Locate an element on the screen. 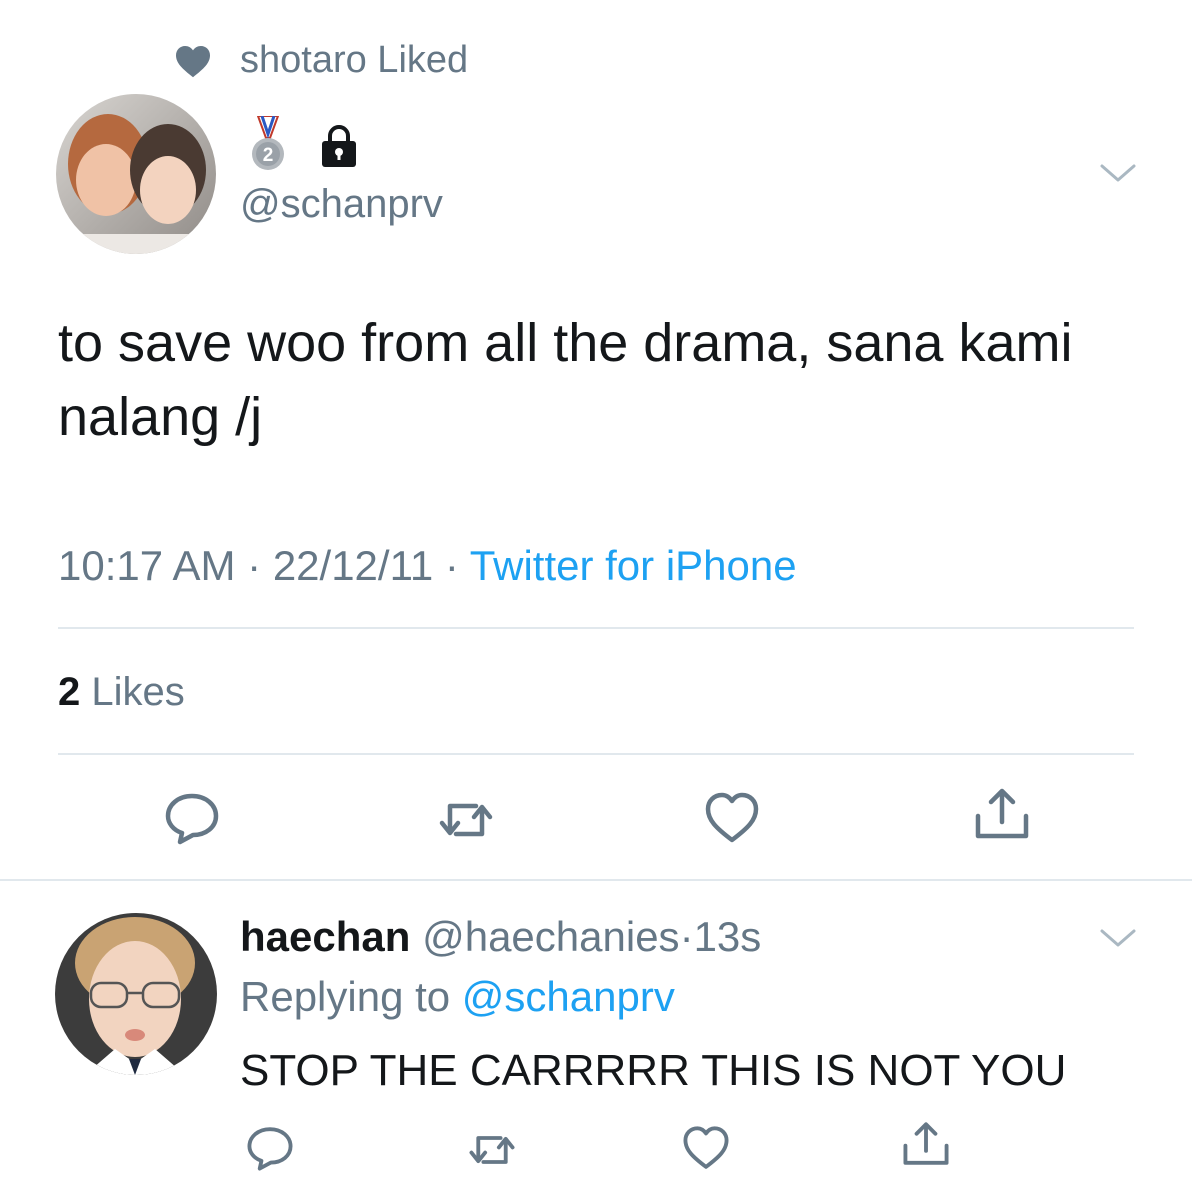 The image size is (1192, 1200). reply-header: haechan @haechanies·13s is located at coordinates (500, 937).